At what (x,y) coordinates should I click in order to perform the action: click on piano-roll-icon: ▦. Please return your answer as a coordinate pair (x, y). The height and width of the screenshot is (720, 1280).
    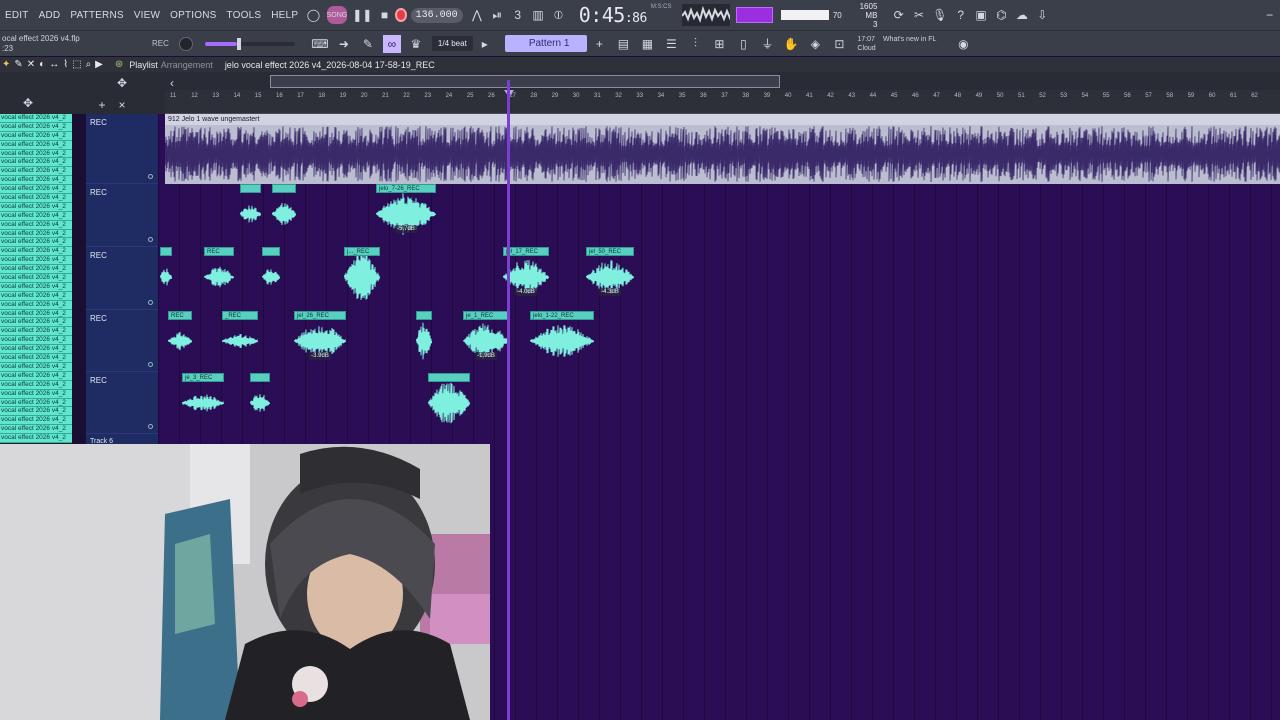
    Looking at the image, I should click on (647, 44).